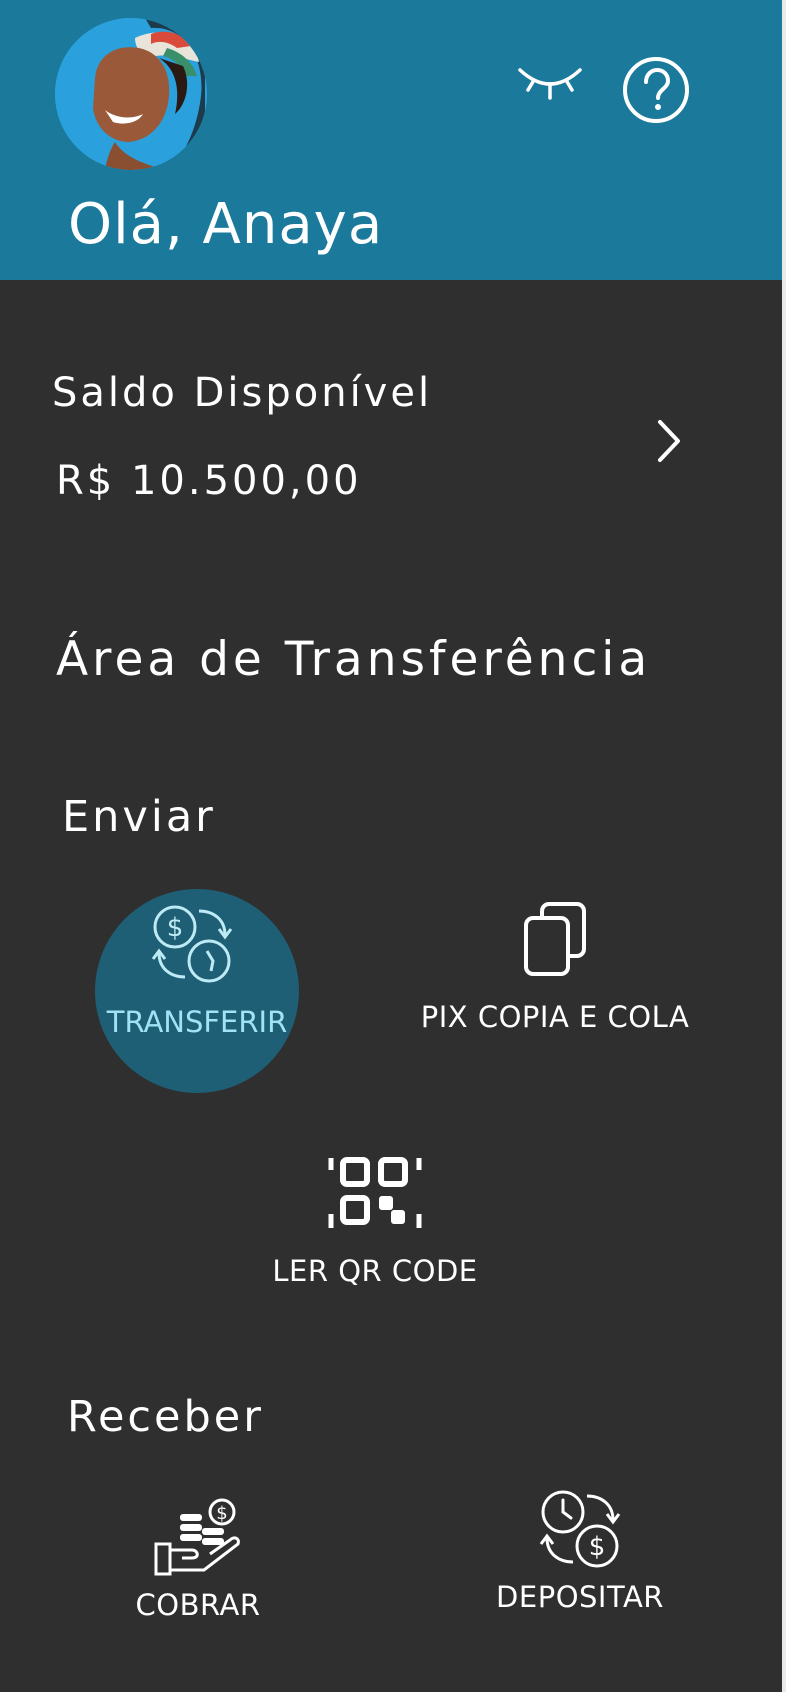 This screenshot has width=786, height=1692. What do you see at coordinates (580, 1529) in the screenshot?
I see `clock-money-icon: $` at bounding box center [580, 1529].